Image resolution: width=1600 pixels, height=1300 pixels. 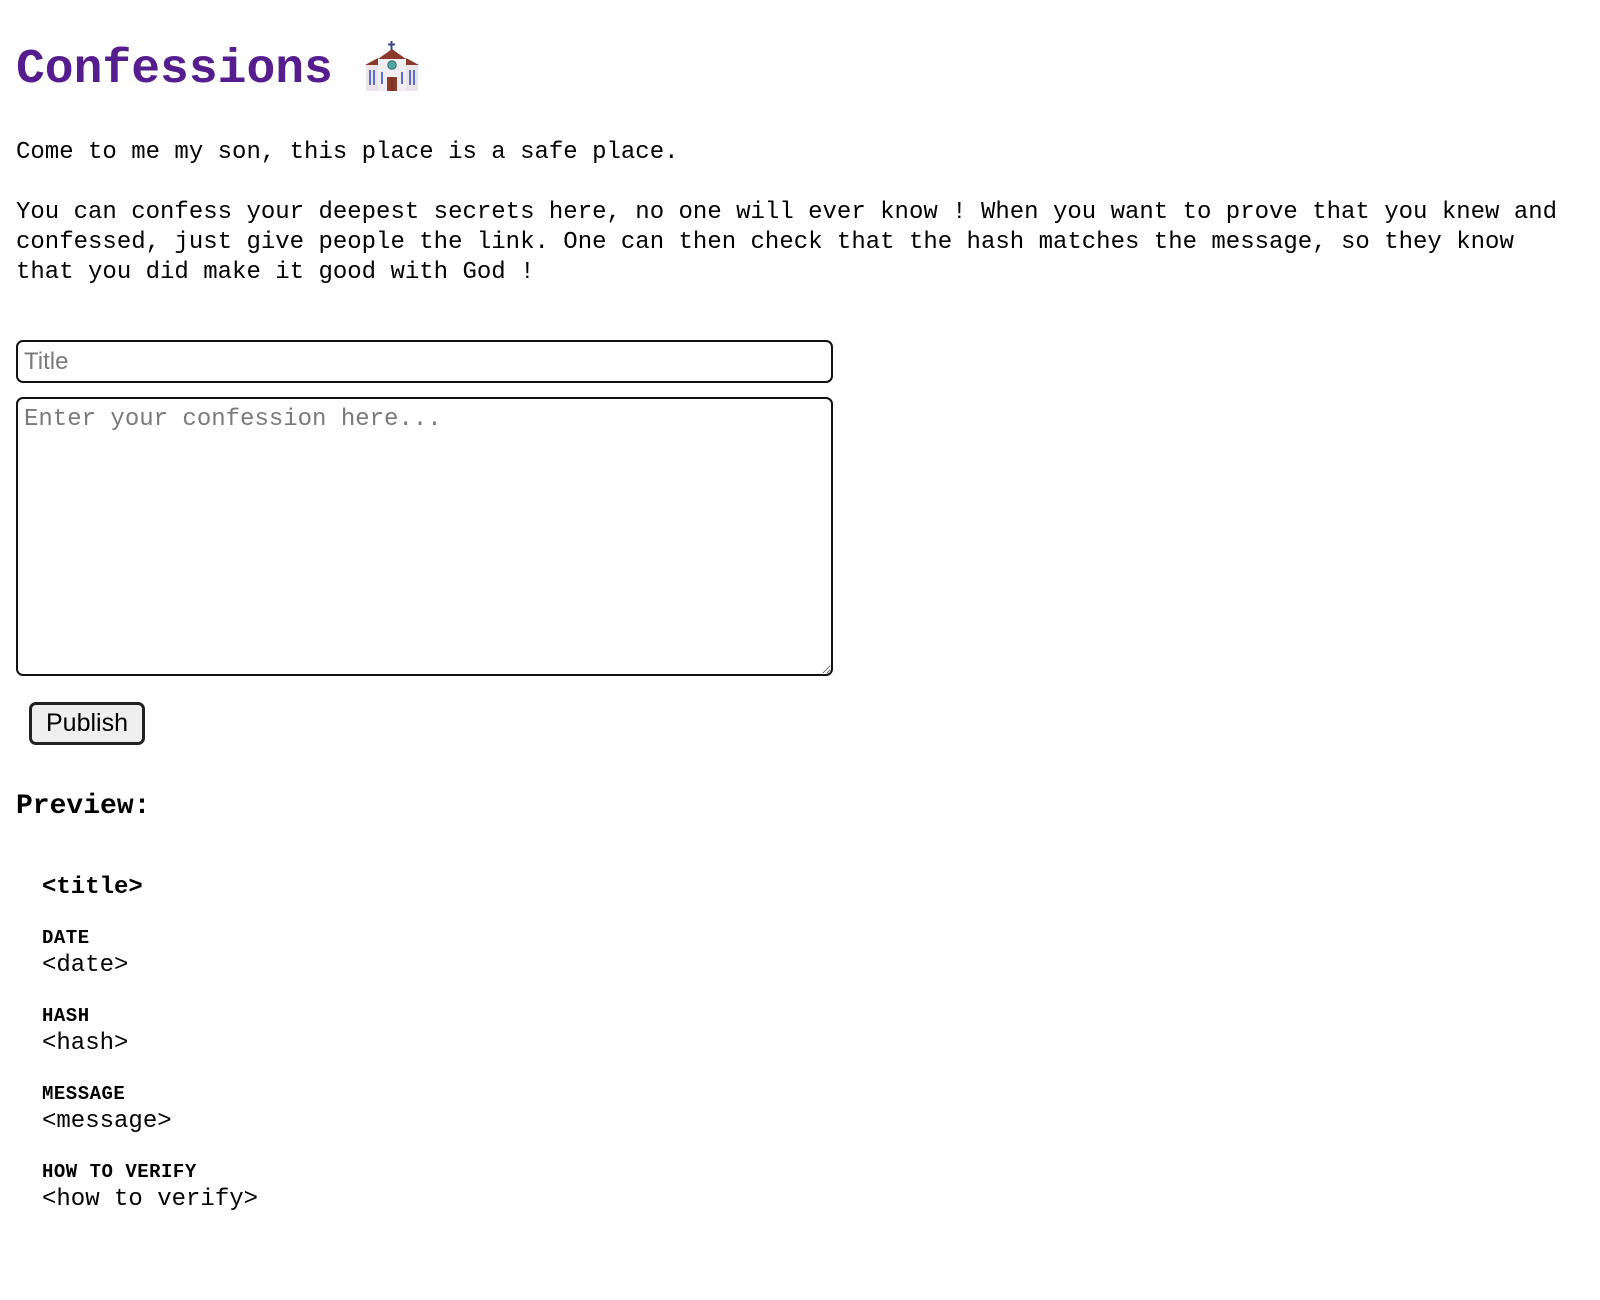 What do you see at coordinates (813, 1031) in the screenshot?
I see `preview-field-hash: HASH <hash>` at bounding box center [813, 1031].